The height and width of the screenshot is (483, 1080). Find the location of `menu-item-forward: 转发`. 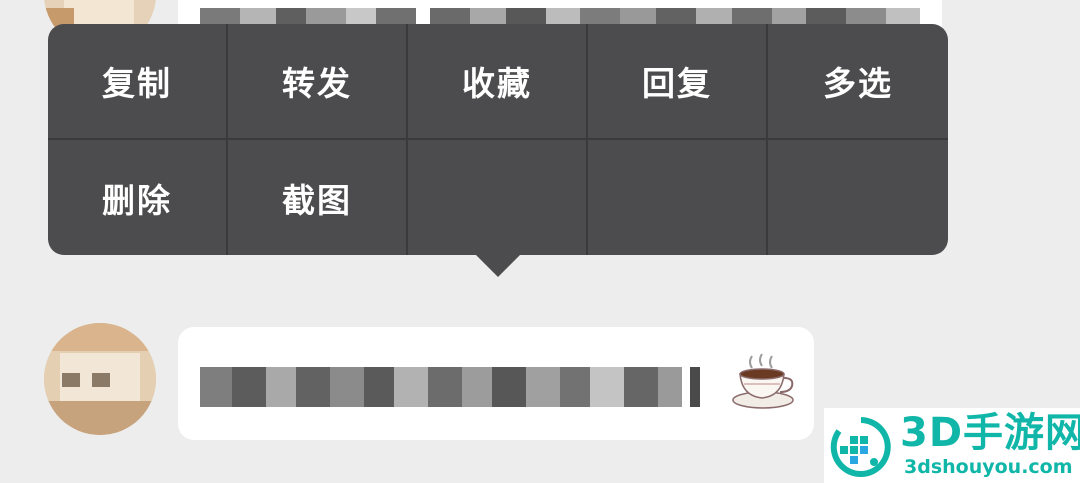

menu-item-forward: 转发 is located at coordinates (318, 82).